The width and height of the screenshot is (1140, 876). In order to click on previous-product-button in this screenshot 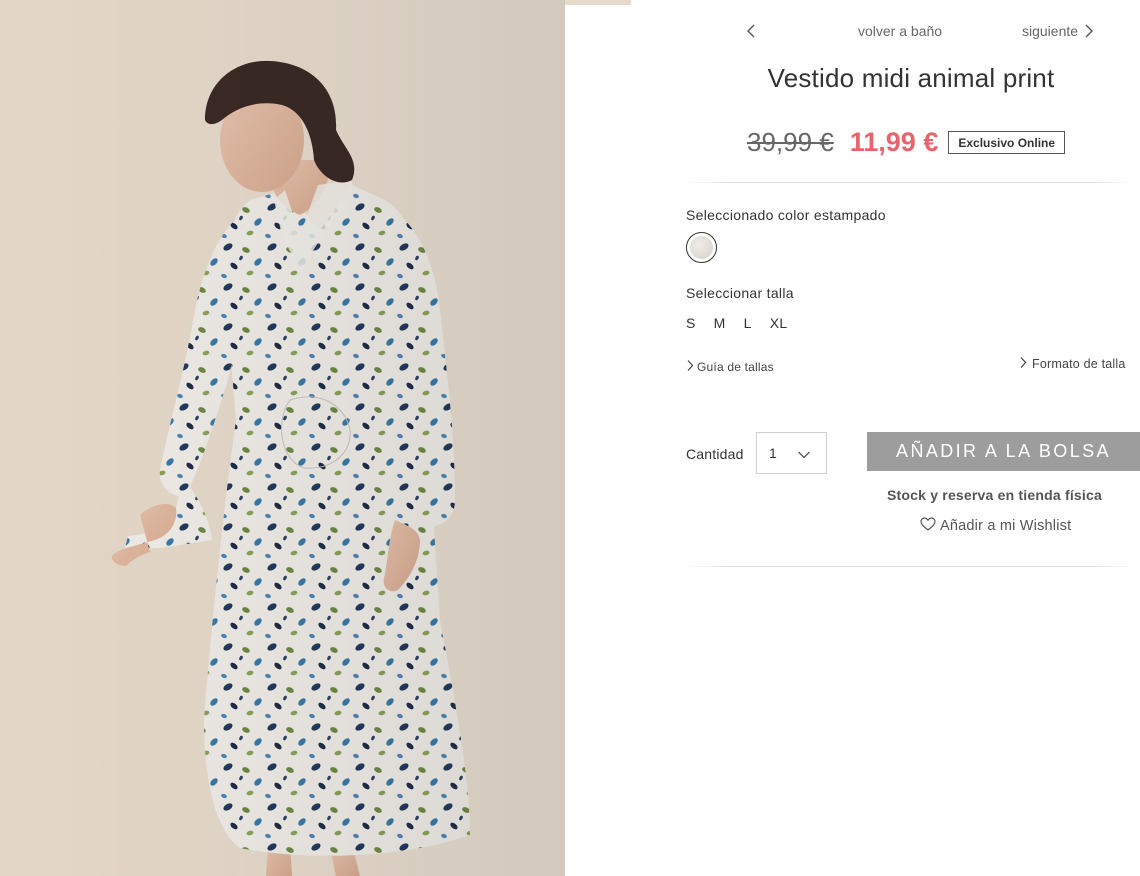, I will do `click(754, 33)`.